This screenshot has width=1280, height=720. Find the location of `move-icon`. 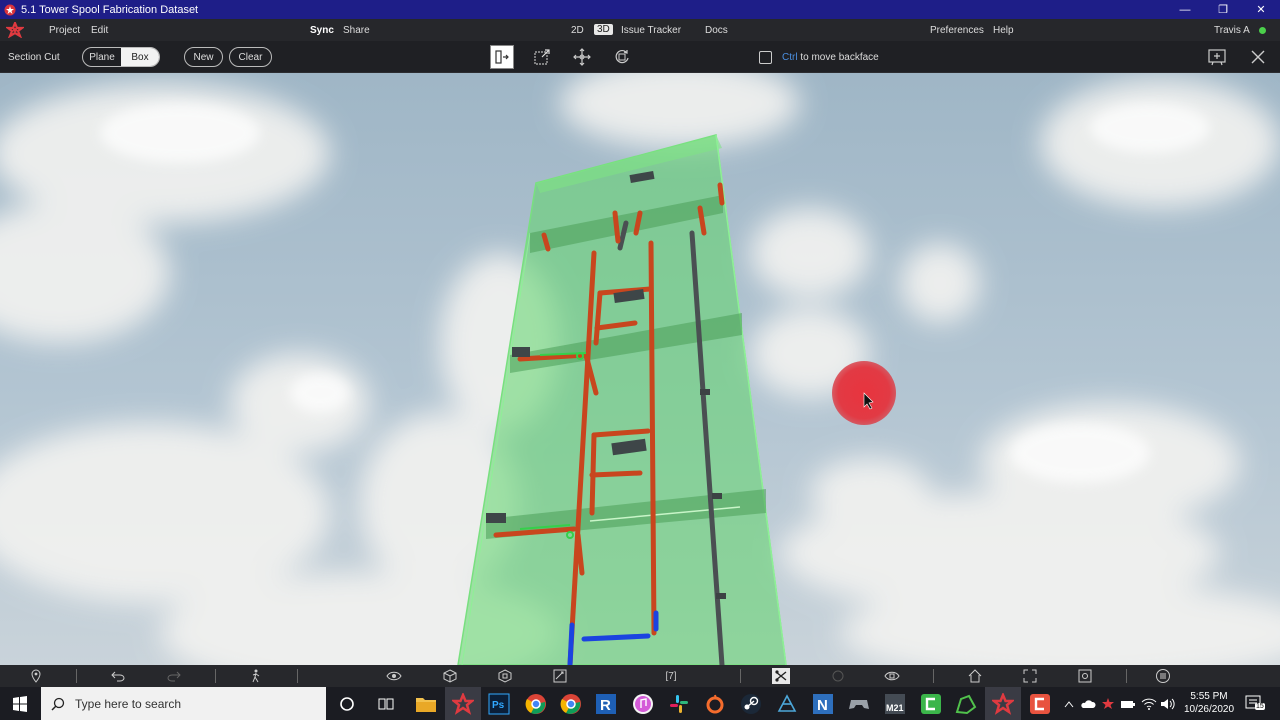

move-icon is located at coordinates (582, 57).